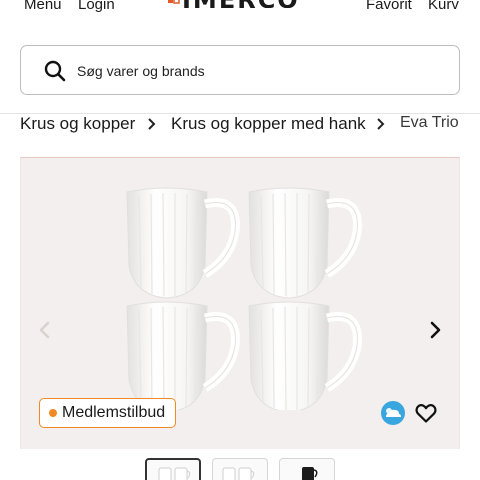 This screenshot has width=480, height=480. Describe the element at coordinates (55, 71) in the screenshot. I see `search-icon` at that location.